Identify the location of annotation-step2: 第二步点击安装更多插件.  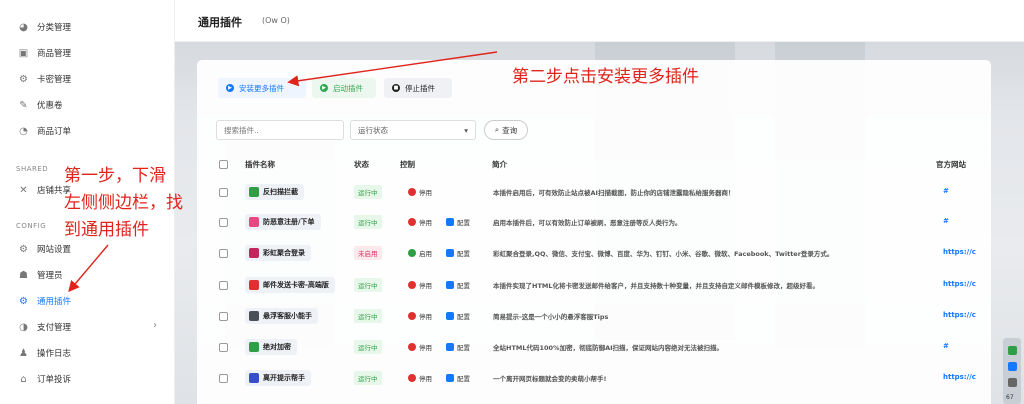
(605, 77).